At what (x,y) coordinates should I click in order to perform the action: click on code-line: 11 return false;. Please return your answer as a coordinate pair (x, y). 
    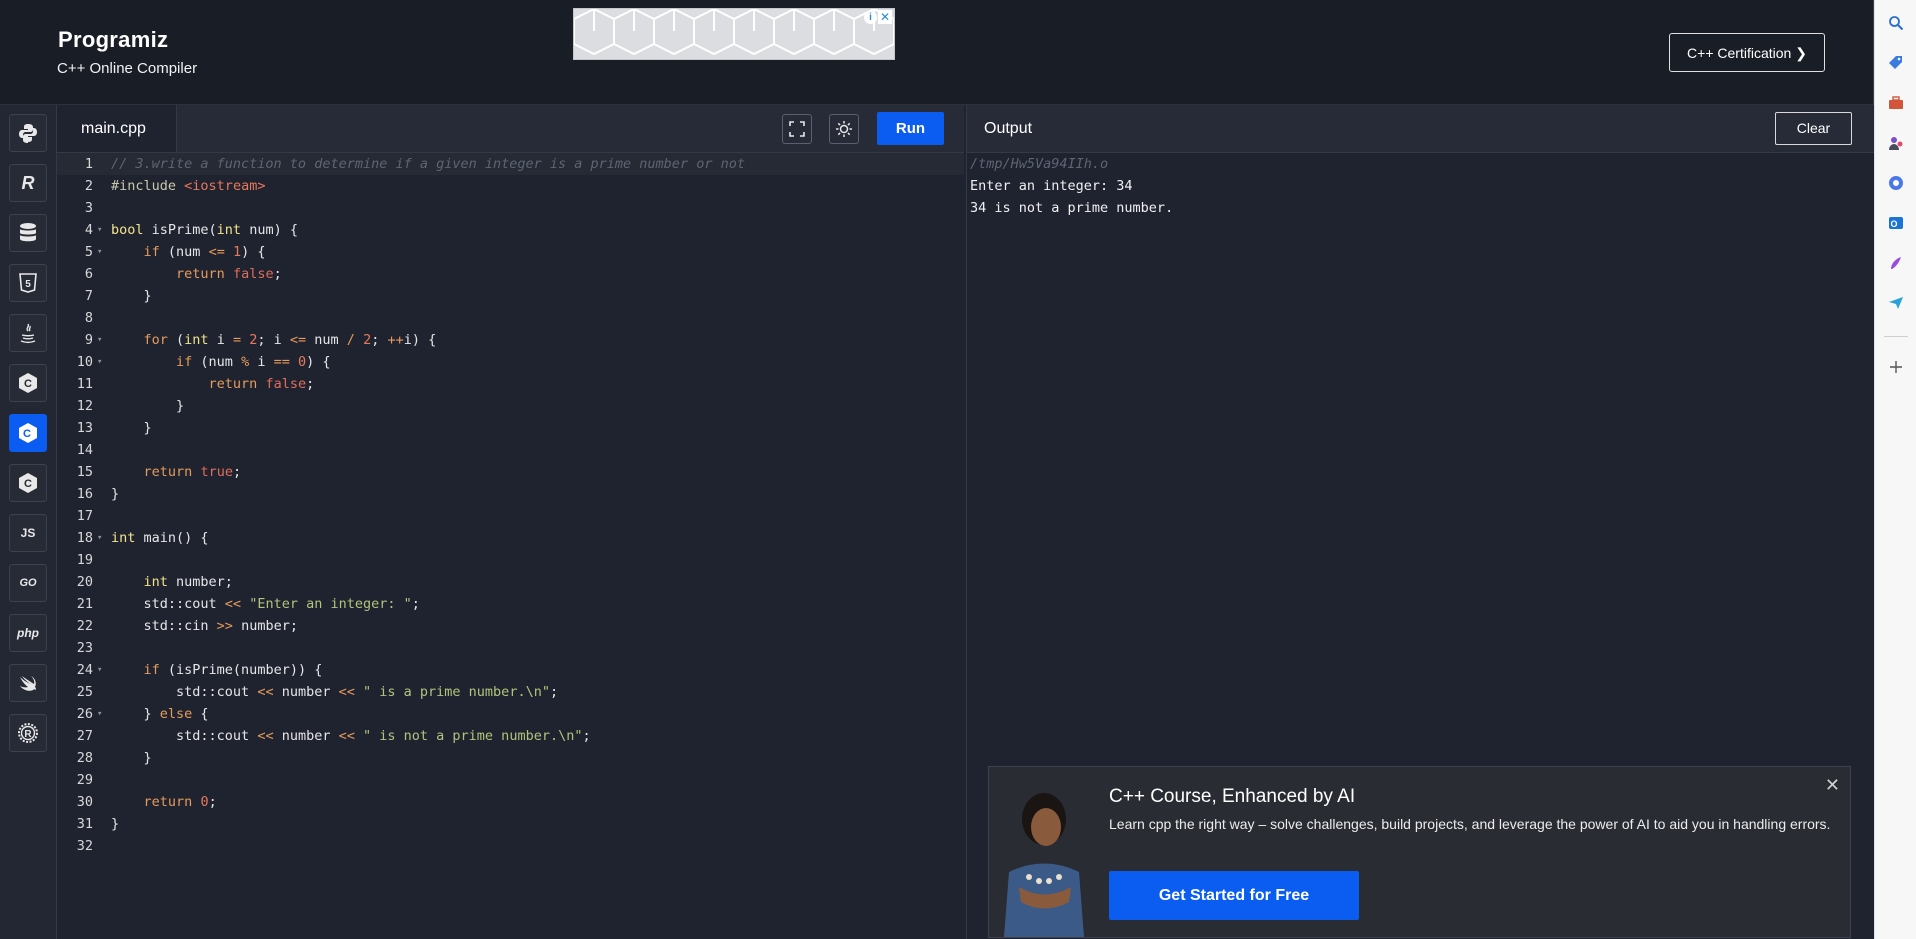
    Looking at the image, I should click on (510, 384).